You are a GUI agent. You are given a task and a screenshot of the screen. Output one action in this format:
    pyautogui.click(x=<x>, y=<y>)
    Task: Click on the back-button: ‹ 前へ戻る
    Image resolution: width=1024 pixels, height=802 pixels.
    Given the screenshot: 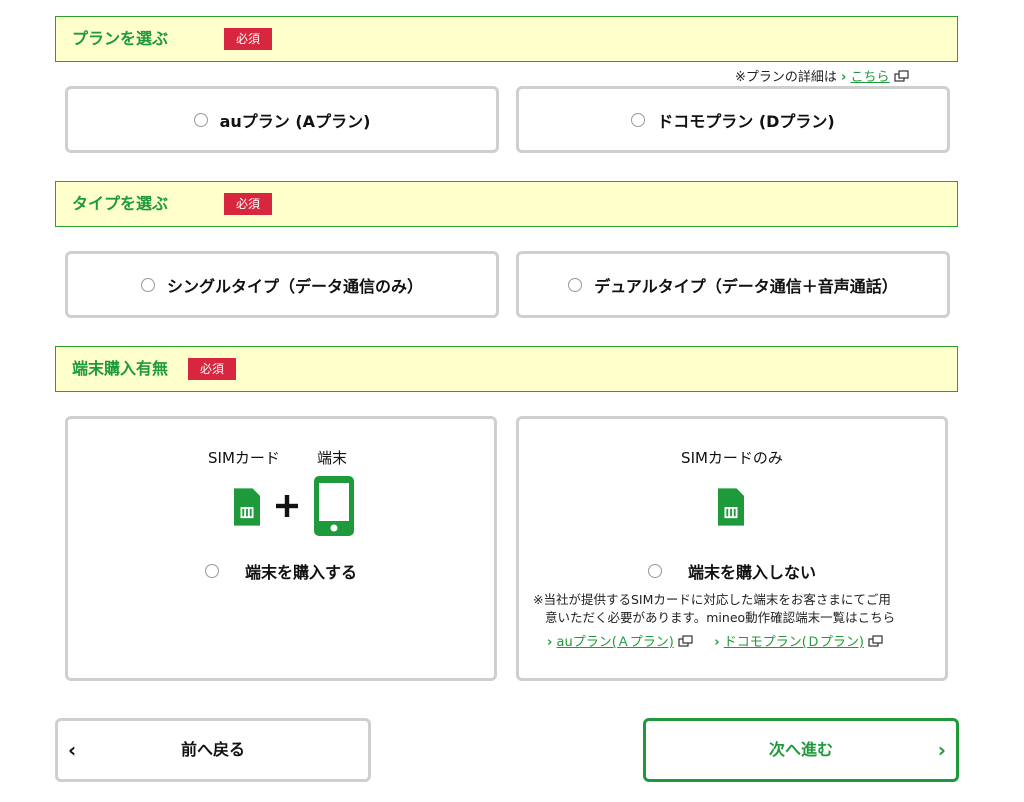 What is the action you would take?
    pyautogui.click(x=213, y=750)
    